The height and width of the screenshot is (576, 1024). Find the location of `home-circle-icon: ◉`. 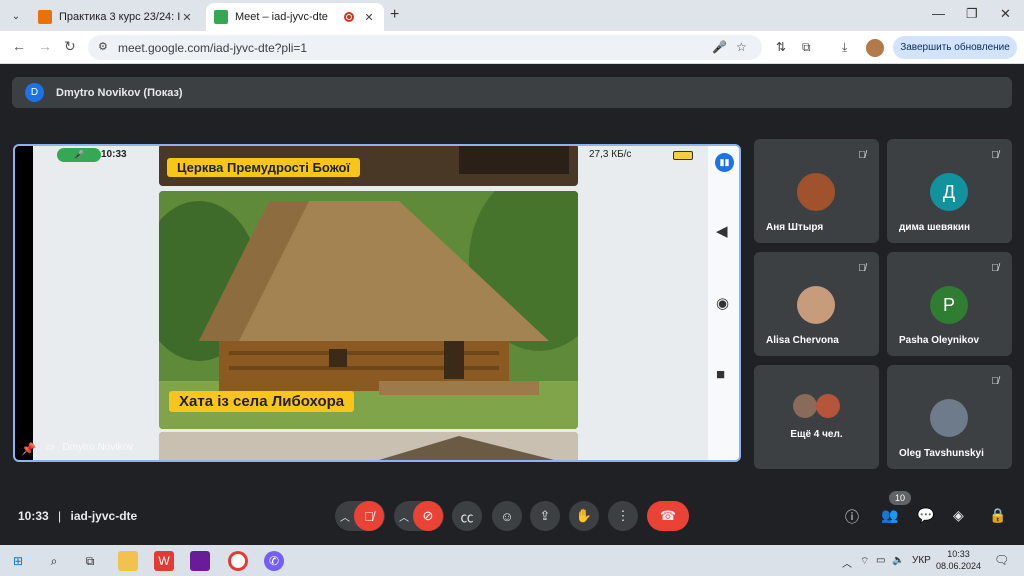

home-circle-icon: ◉ is located at coordinates (722, 303).